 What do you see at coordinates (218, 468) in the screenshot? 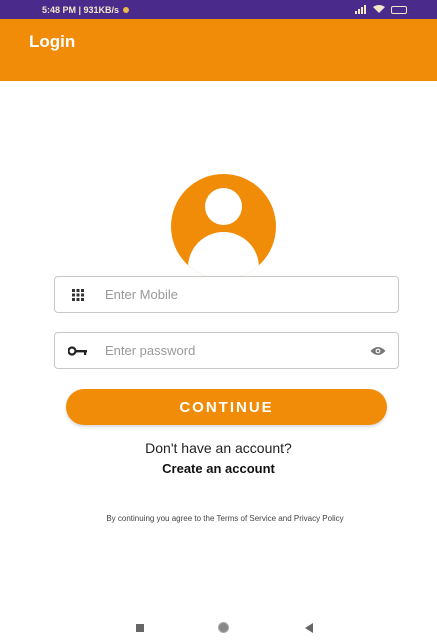
I see `create-account-link: Create an account` at bounding box center [218, 468].